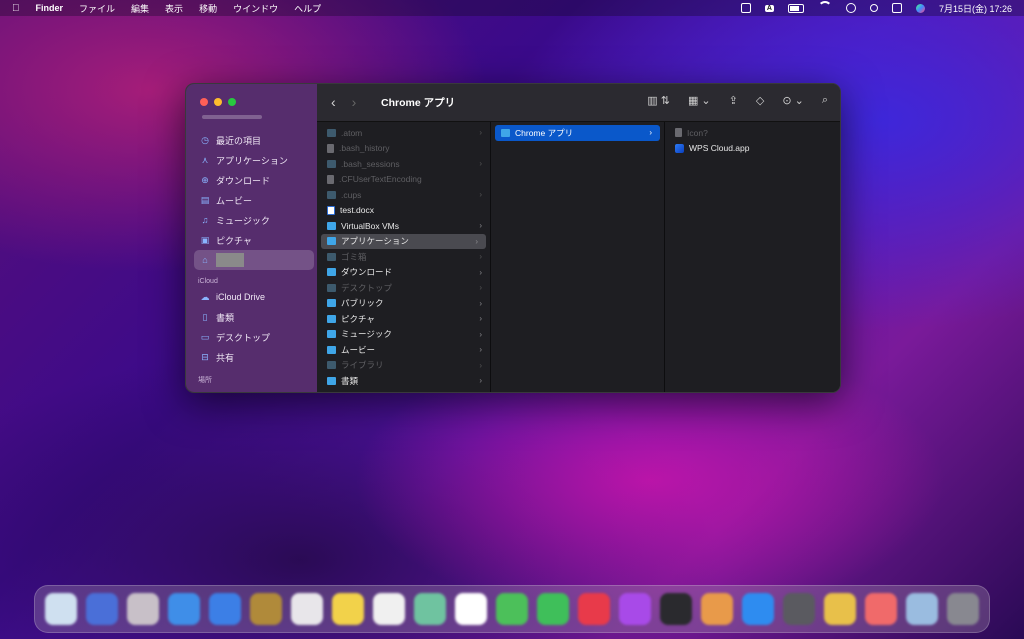 Image resolution: width=1024 pixels, height=639 pixels. What do you see at coordinates (403, 241) in the screenshot?
I see `file-row: アプリケーション ›` at bounding box center [403, 241].